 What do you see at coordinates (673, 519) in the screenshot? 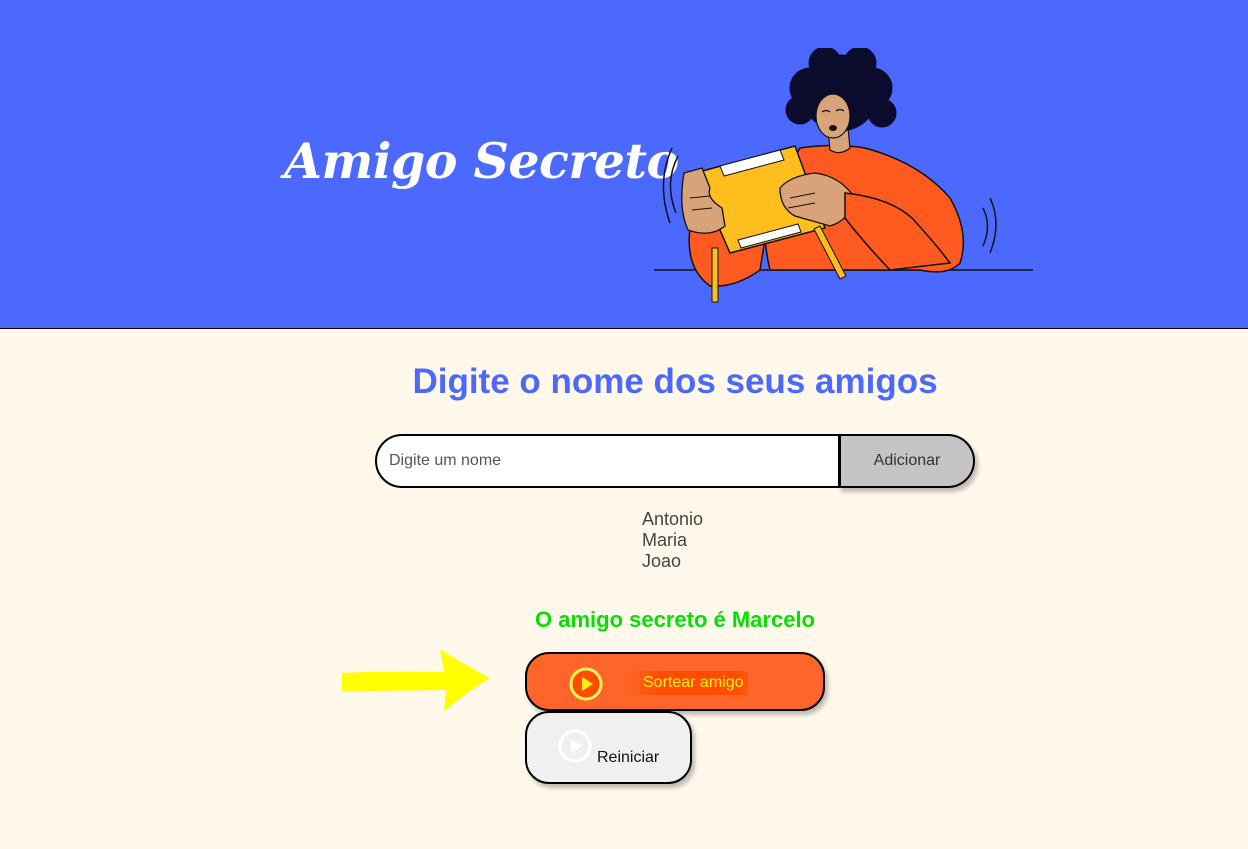
I see `list-item: Antonio` at bounding box center [673, 519].